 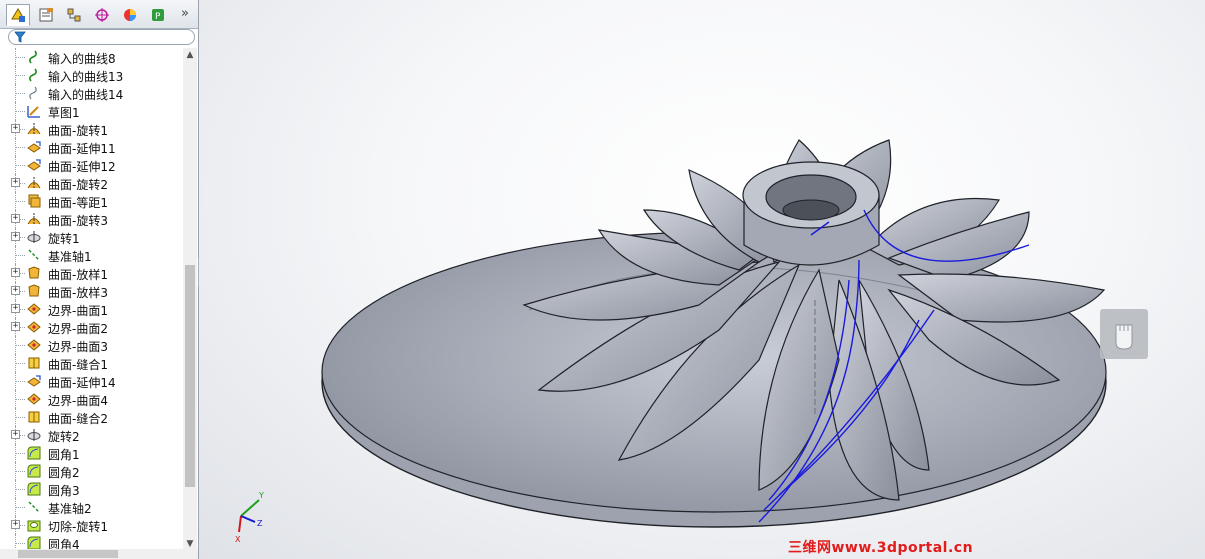 What do you see at coordinates (78, 347) in the screenshot?
I see `tree-item-label: 边界-曲面3` at bounding box center [78, 347].